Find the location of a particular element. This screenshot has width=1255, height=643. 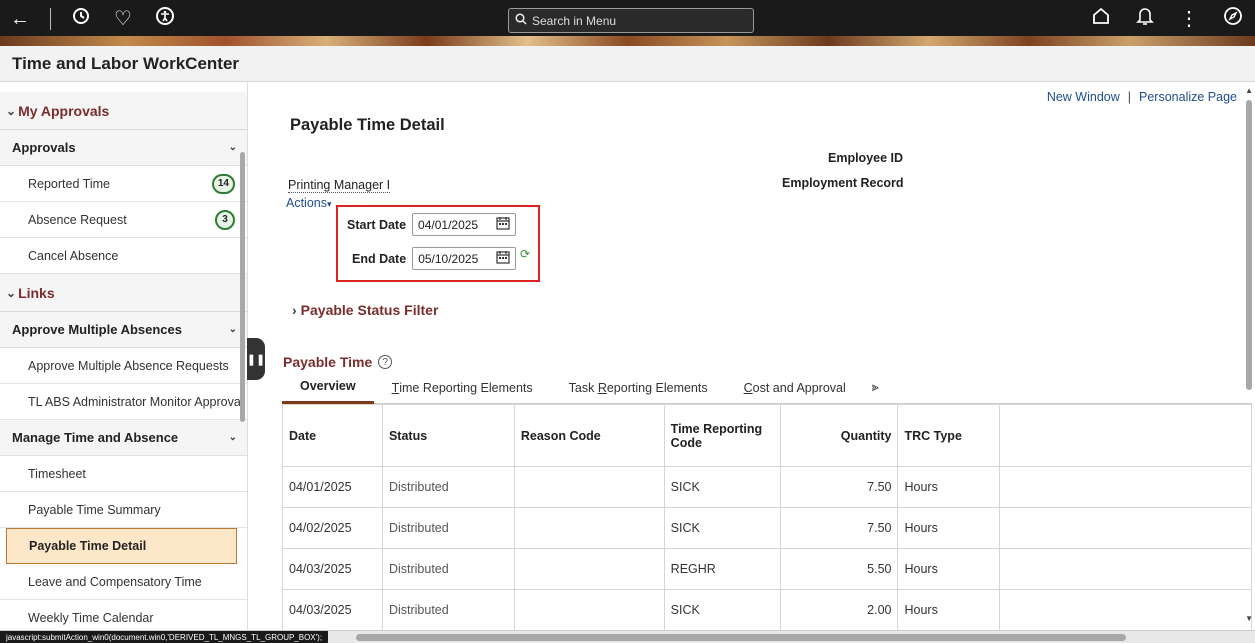

cell-quantity: 7.50 is located at coordinates (839, 528).